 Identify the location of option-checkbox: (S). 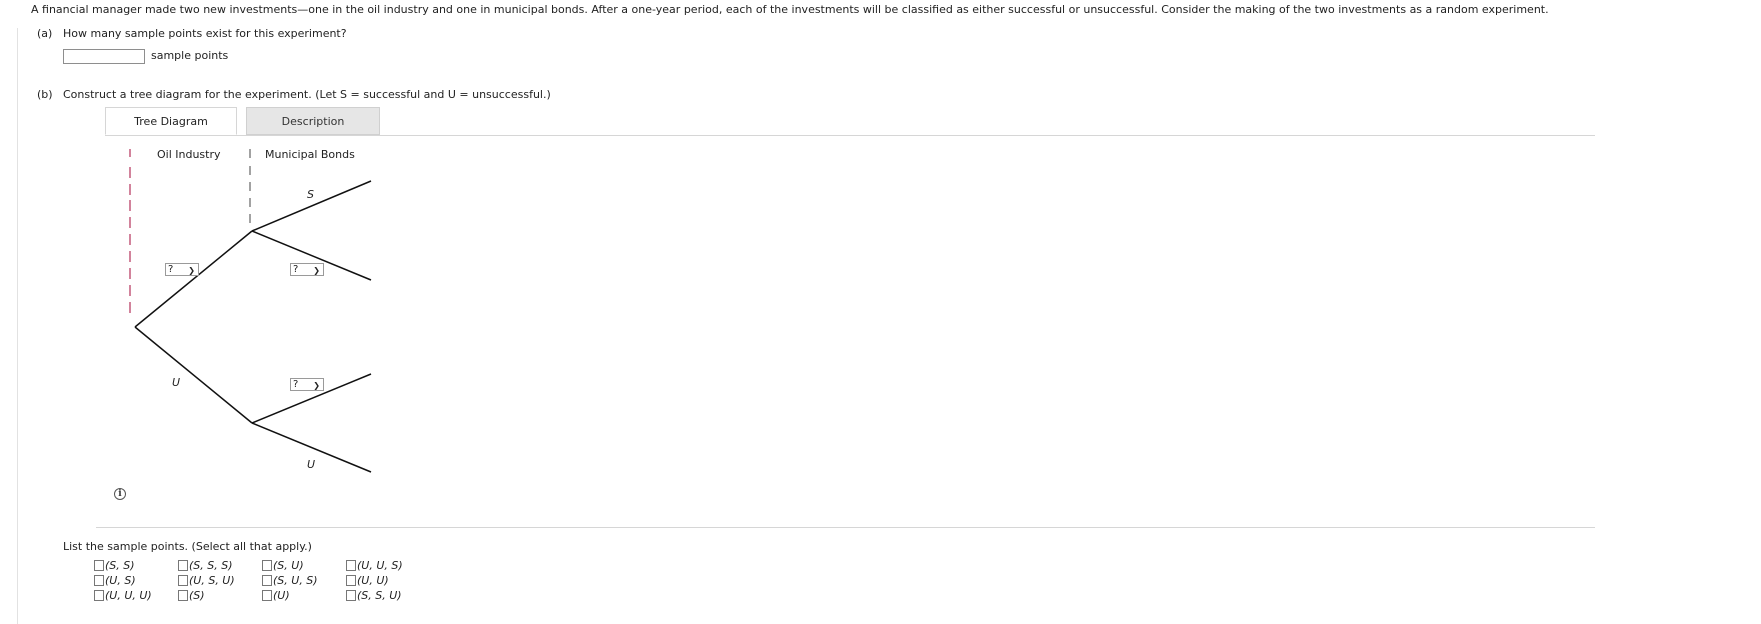
(191, 595).